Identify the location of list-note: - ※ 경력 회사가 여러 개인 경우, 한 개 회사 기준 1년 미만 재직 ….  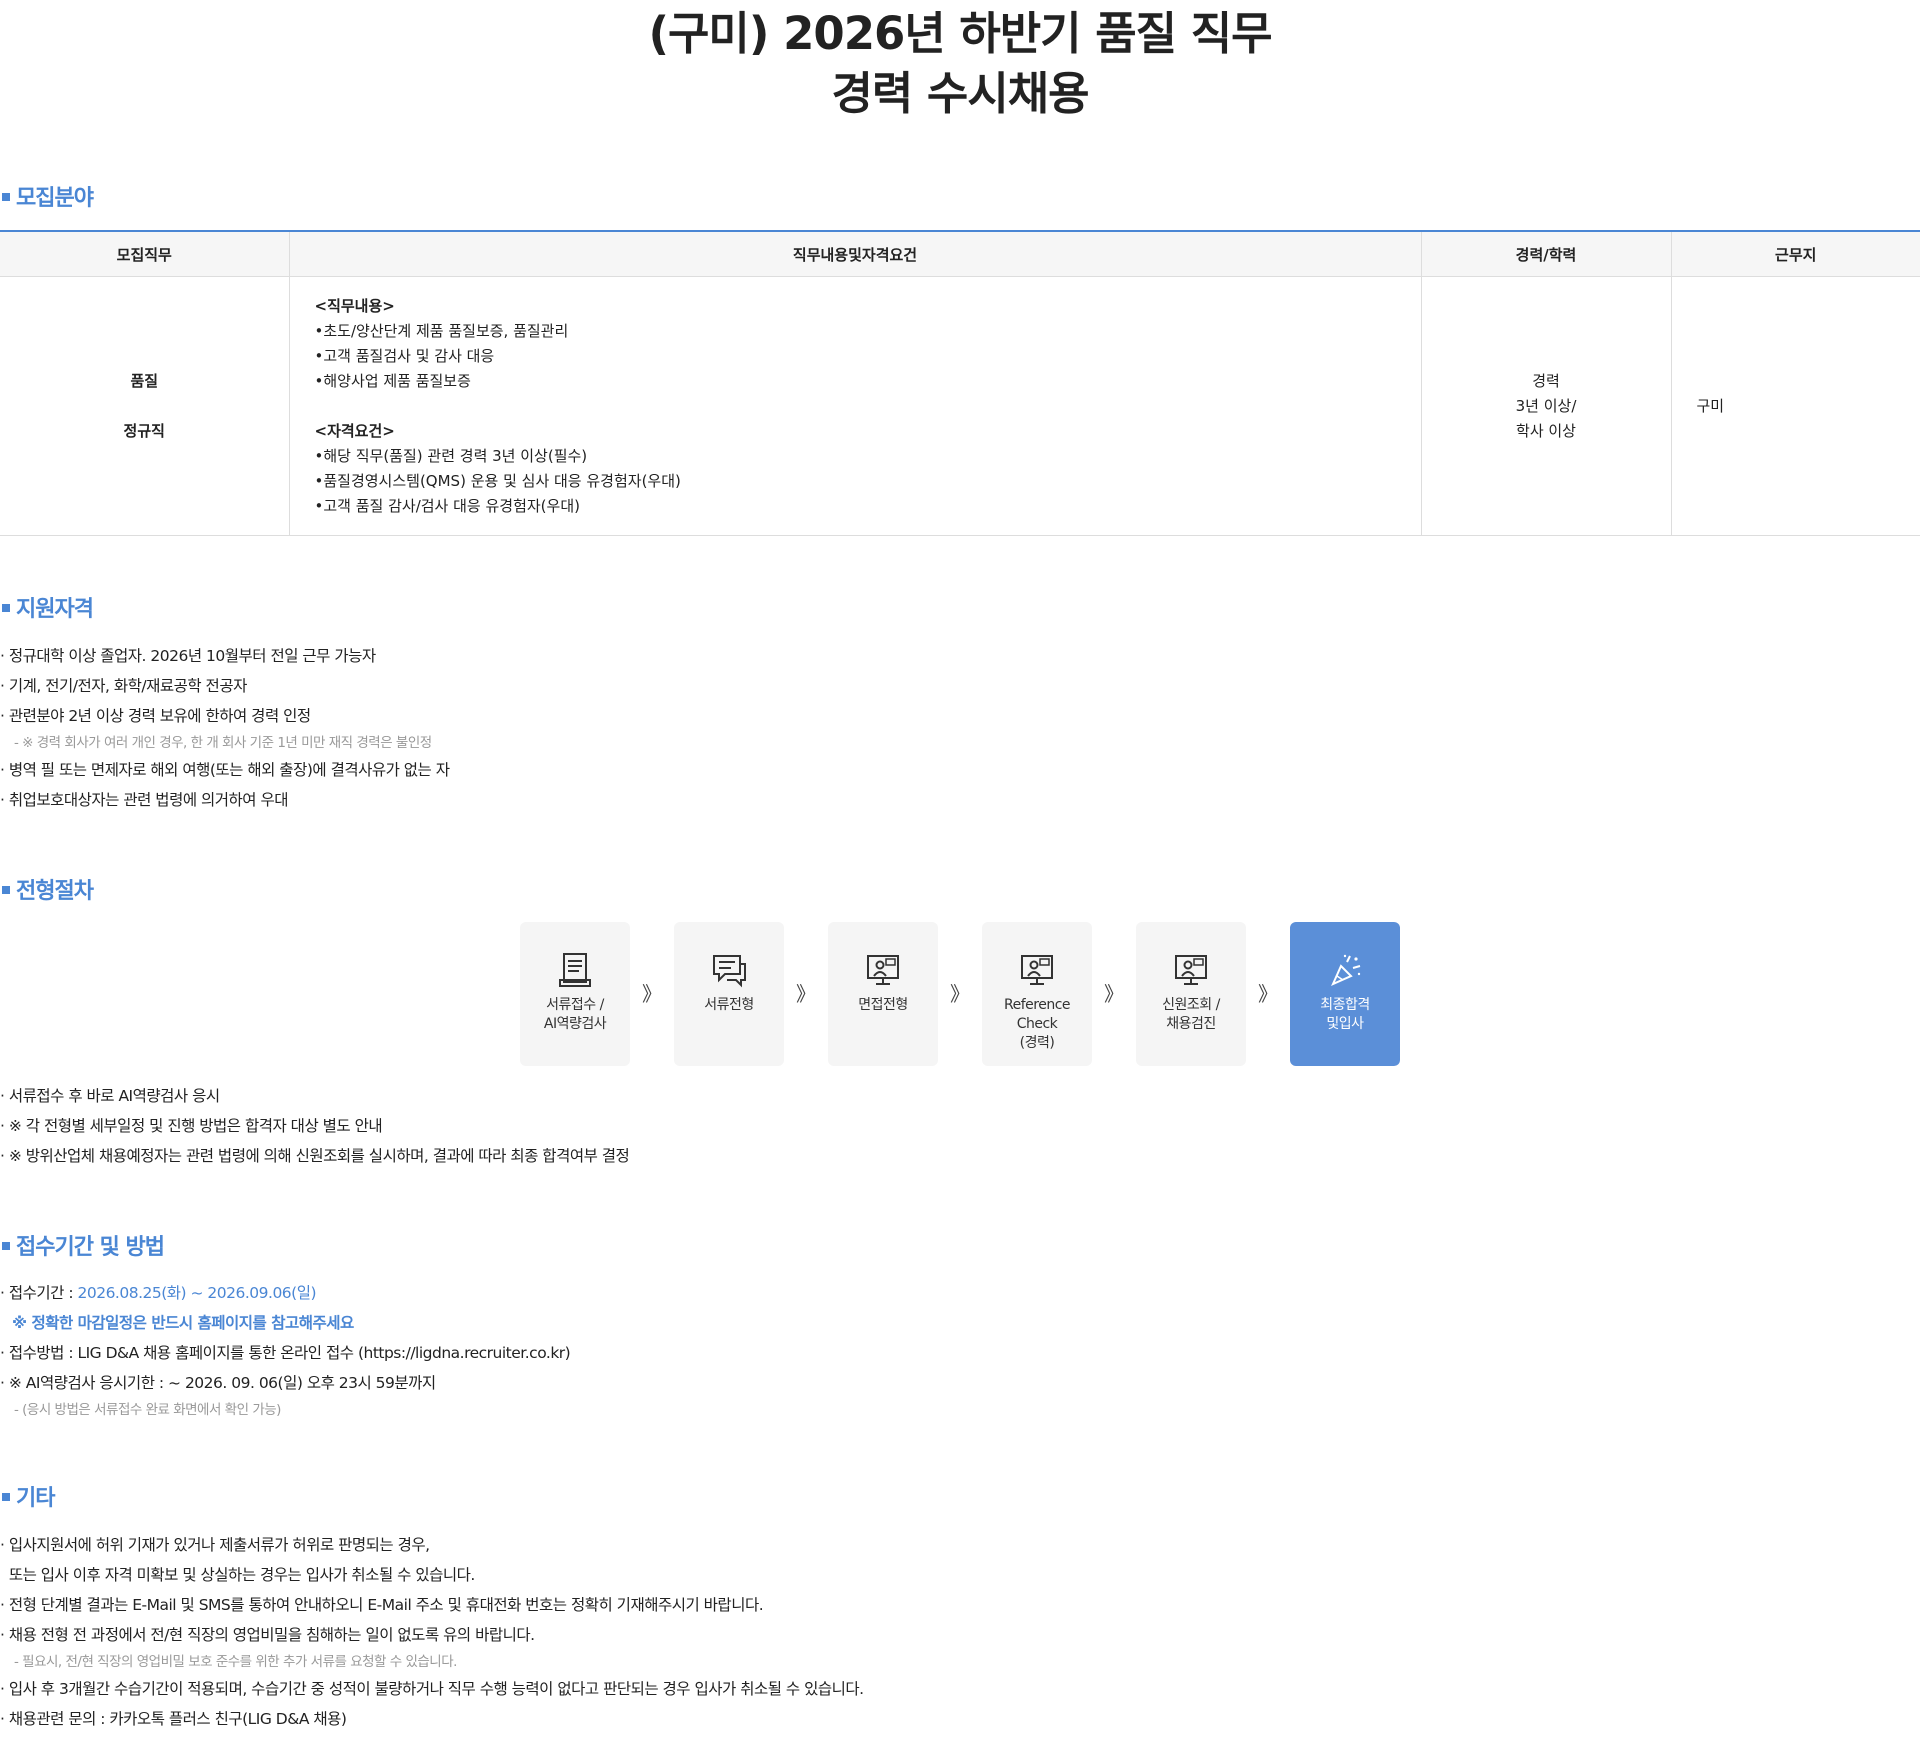
(223, 743).